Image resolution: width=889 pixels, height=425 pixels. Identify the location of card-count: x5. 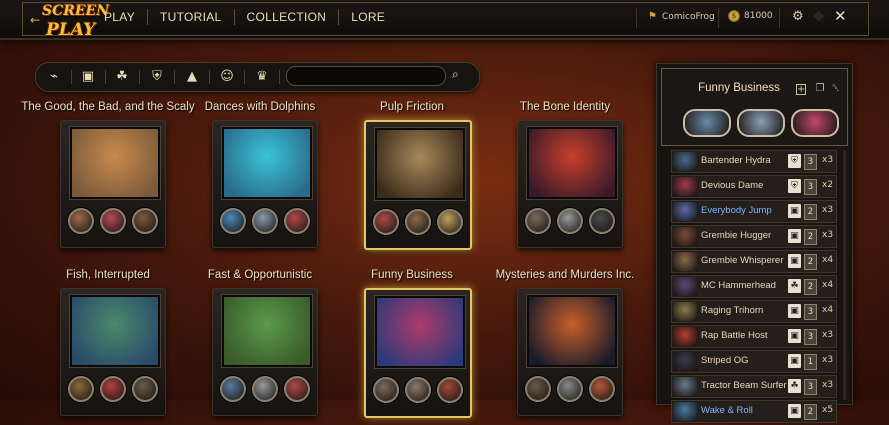
(828, 410).